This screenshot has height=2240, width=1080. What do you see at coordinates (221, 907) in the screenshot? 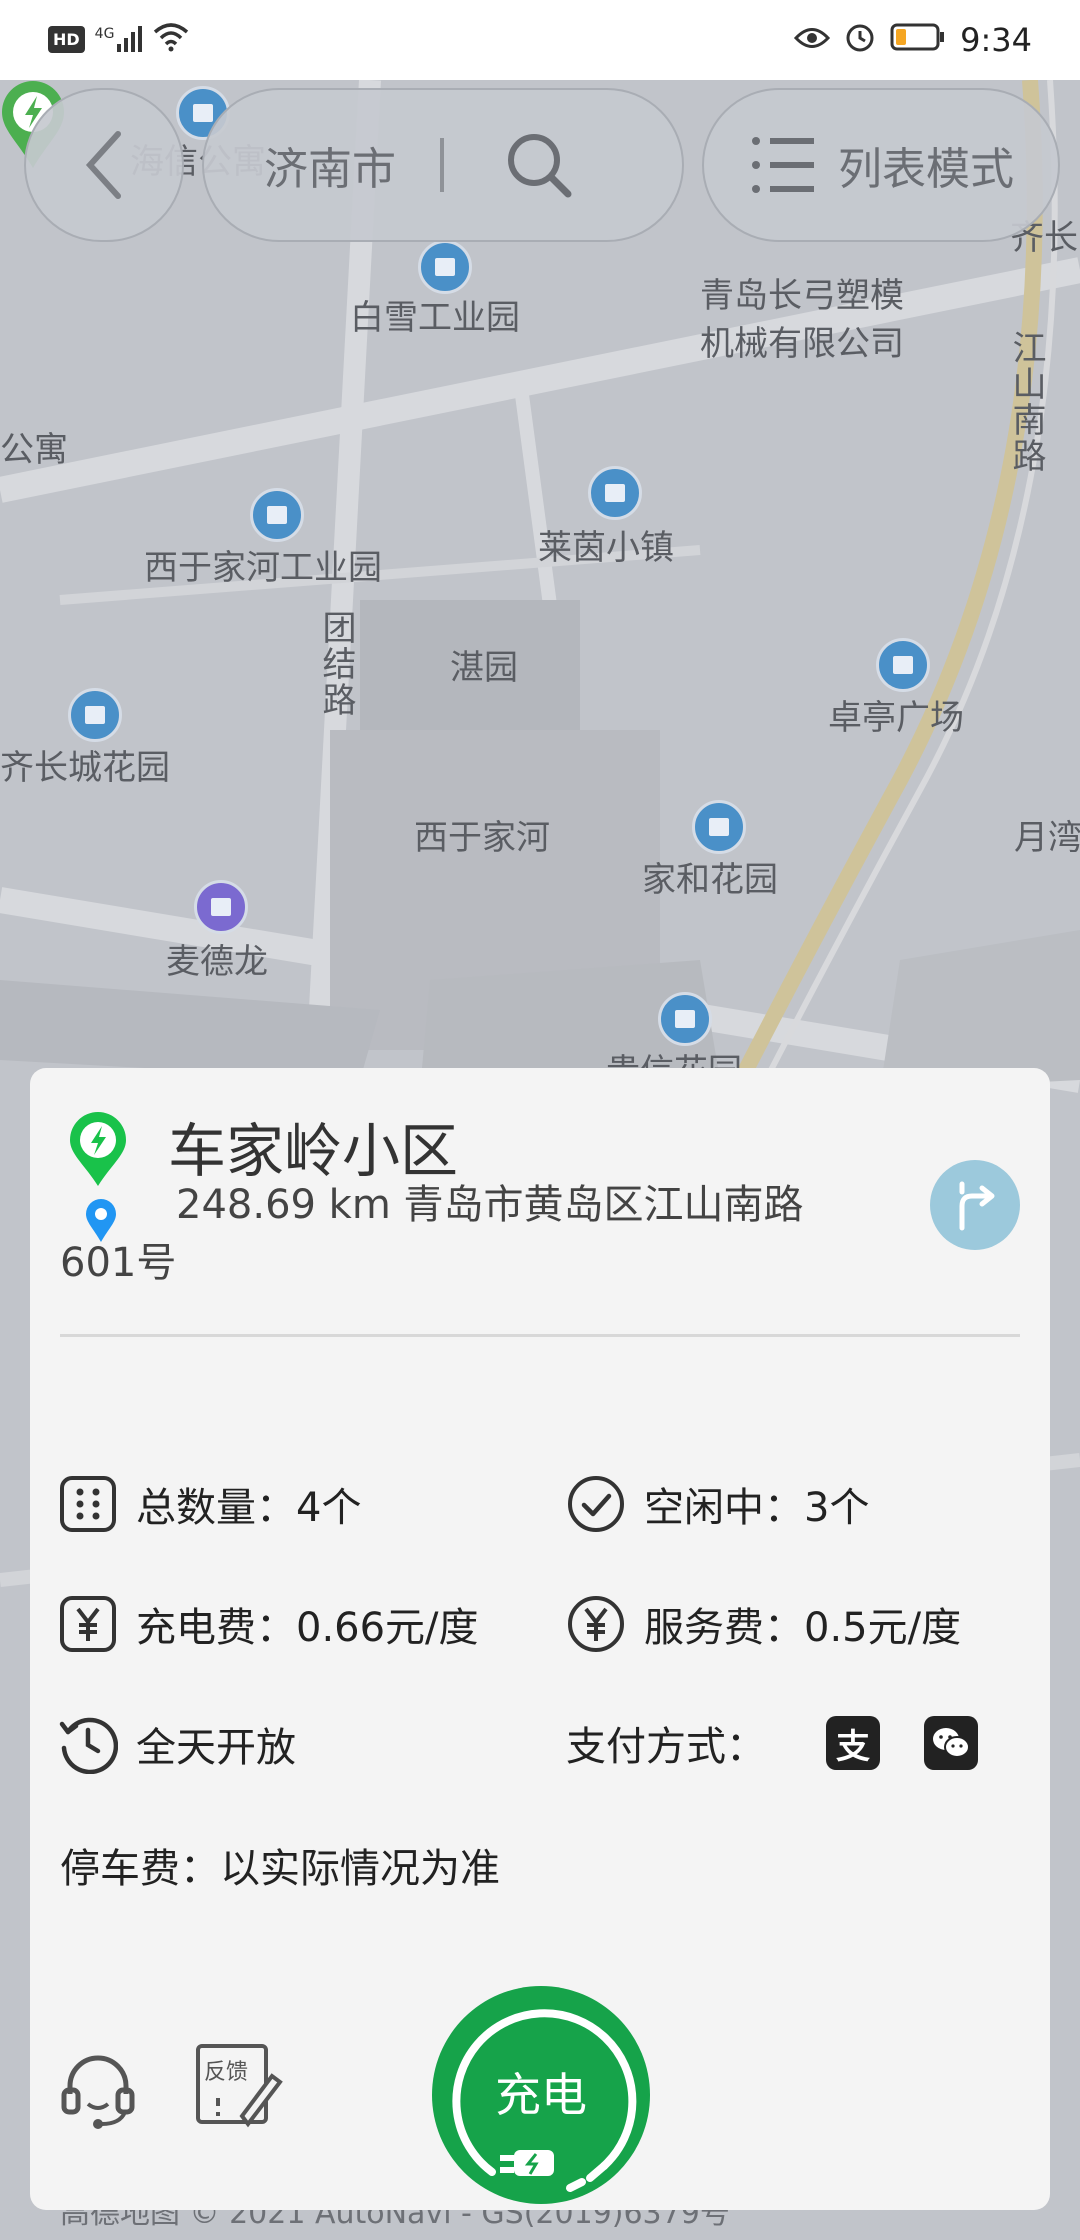
I see `shopping-icon` at bounding box center [221, 907].